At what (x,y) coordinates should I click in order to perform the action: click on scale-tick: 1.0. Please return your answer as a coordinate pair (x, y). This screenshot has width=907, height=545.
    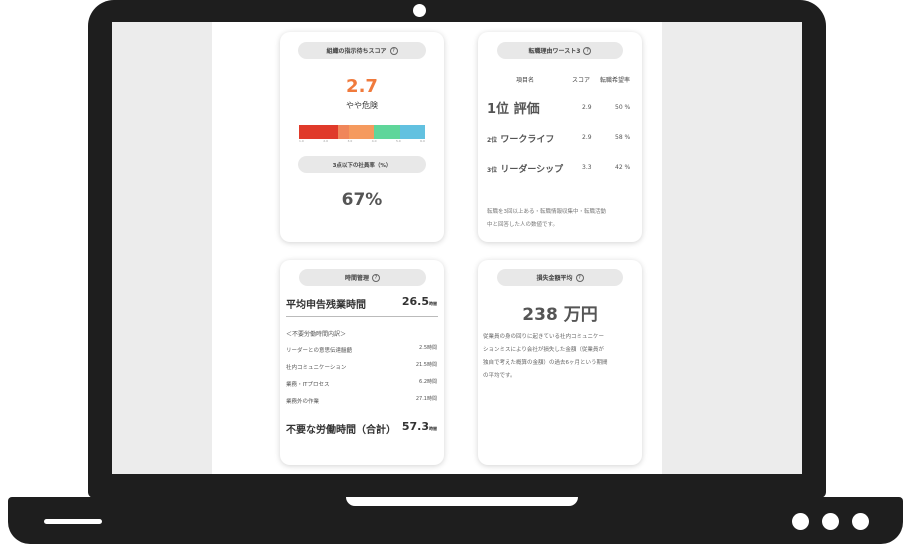
    Looking at the image, I should click on (301, 141).